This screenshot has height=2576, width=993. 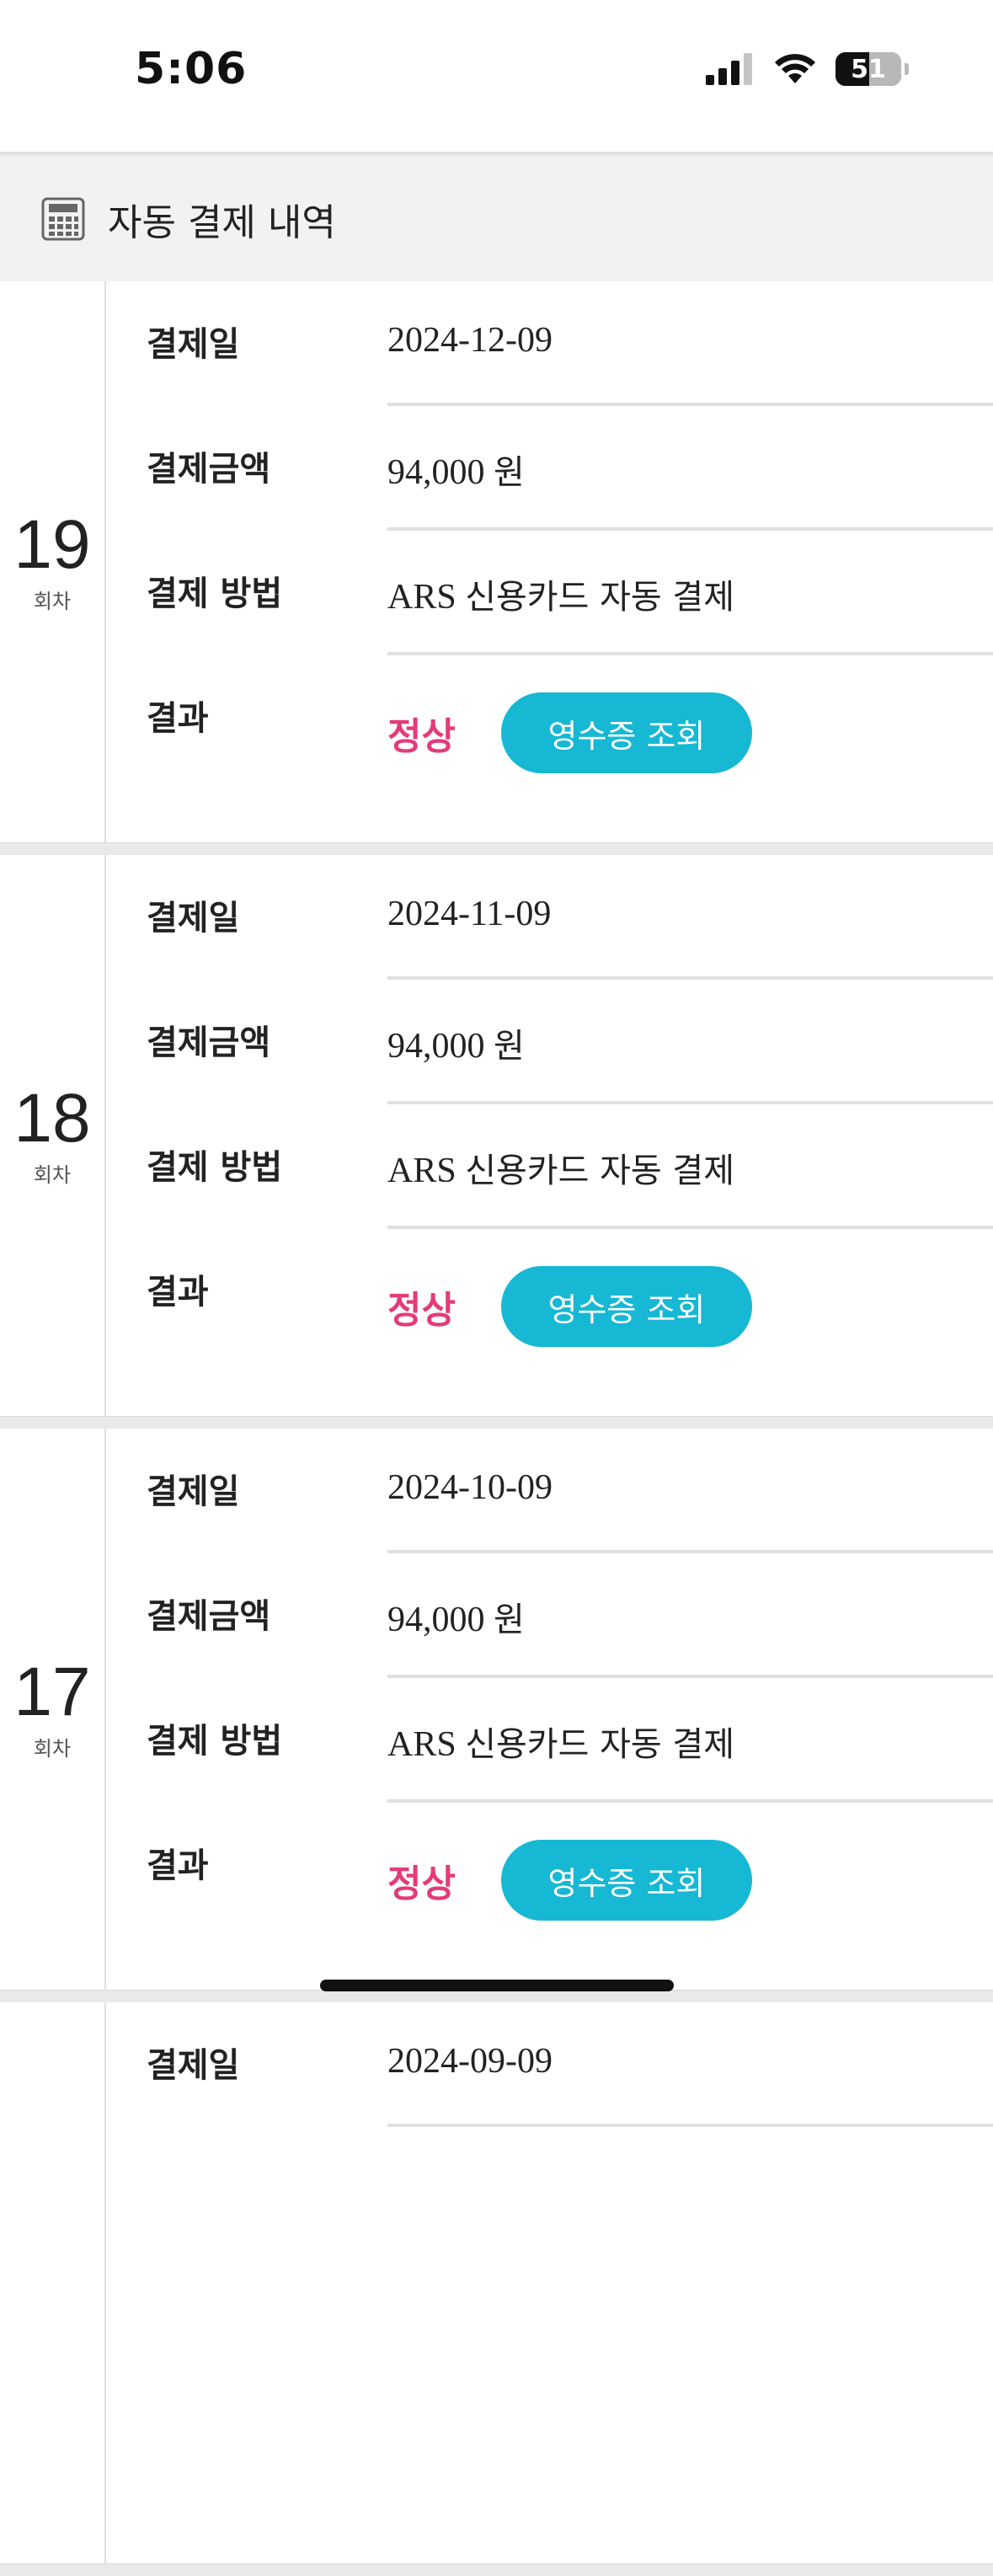 I want to click on round-number: 19, so click(x=52, y=544).